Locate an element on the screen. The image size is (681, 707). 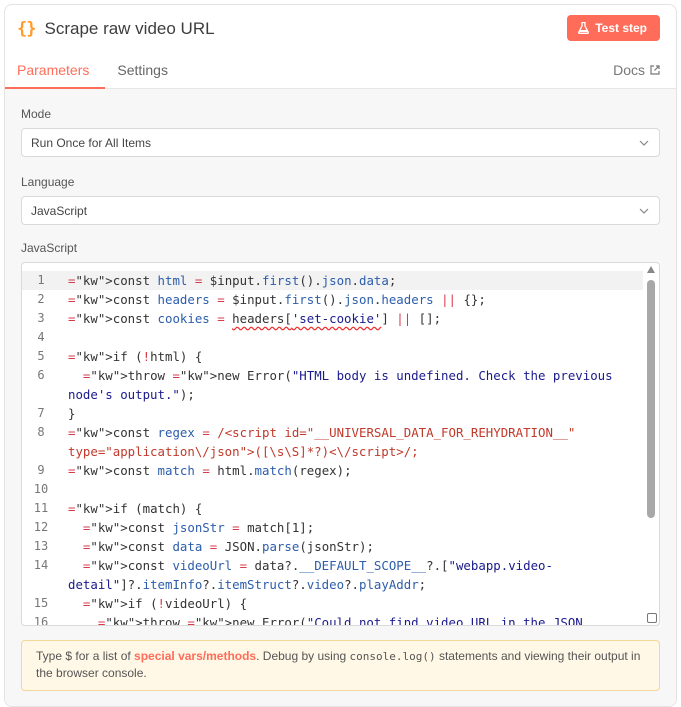
code-text: ="kw">if (match) { is located at coordinates (135, 508).